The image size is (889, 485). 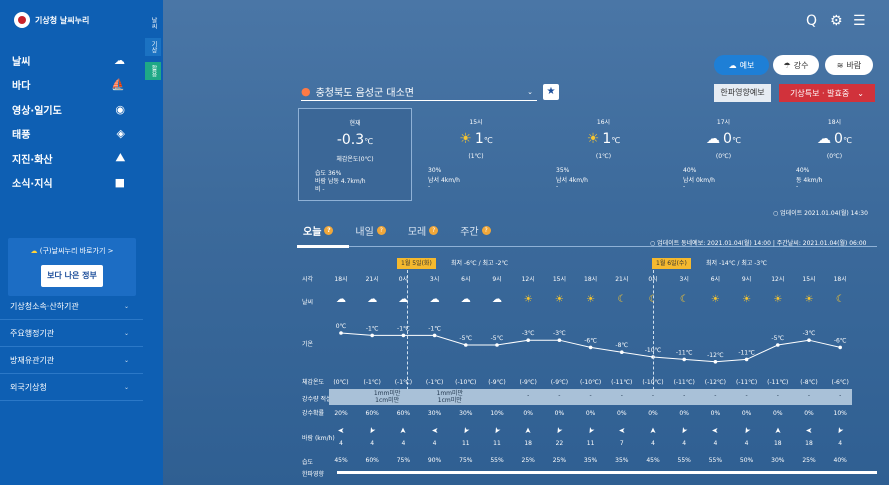 What do you see at coordinates (466, 460) in the screenshot?
I see `humidity-cell: 75%` at bounding box center [466, 460].